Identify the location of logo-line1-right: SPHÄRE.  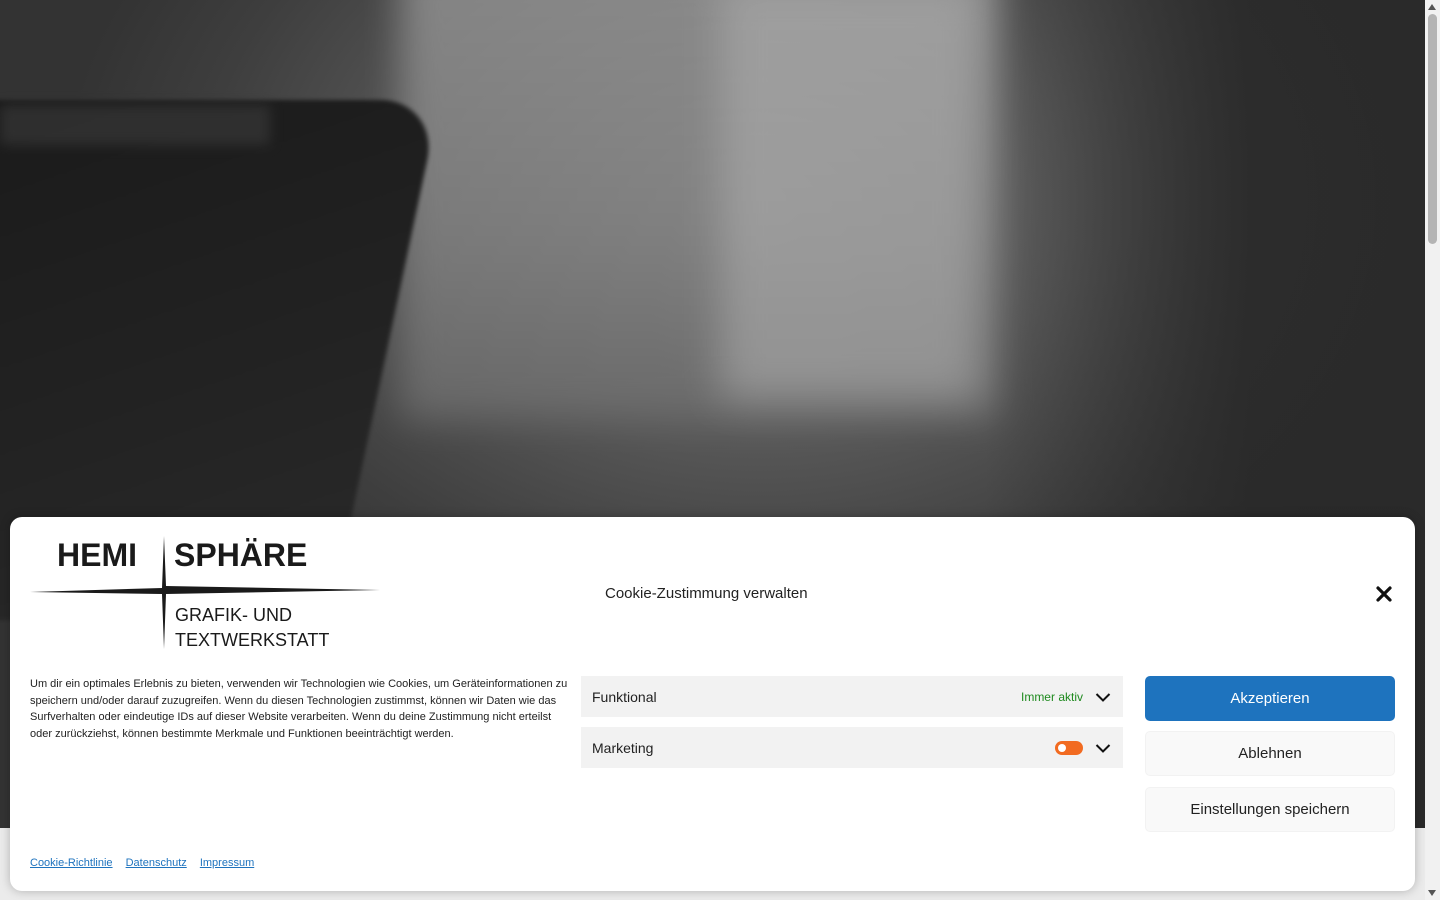
(240, 555).